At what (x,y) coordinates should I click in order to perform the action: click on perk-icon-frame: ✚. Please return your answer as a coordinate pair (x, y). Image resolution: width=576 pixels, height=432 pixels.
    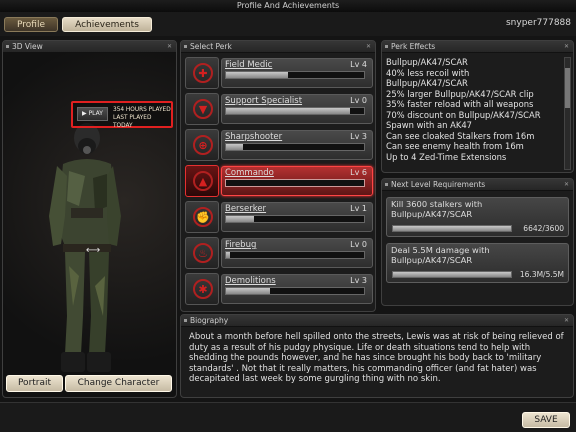
    Looking at the image, I should click on (202, 73).